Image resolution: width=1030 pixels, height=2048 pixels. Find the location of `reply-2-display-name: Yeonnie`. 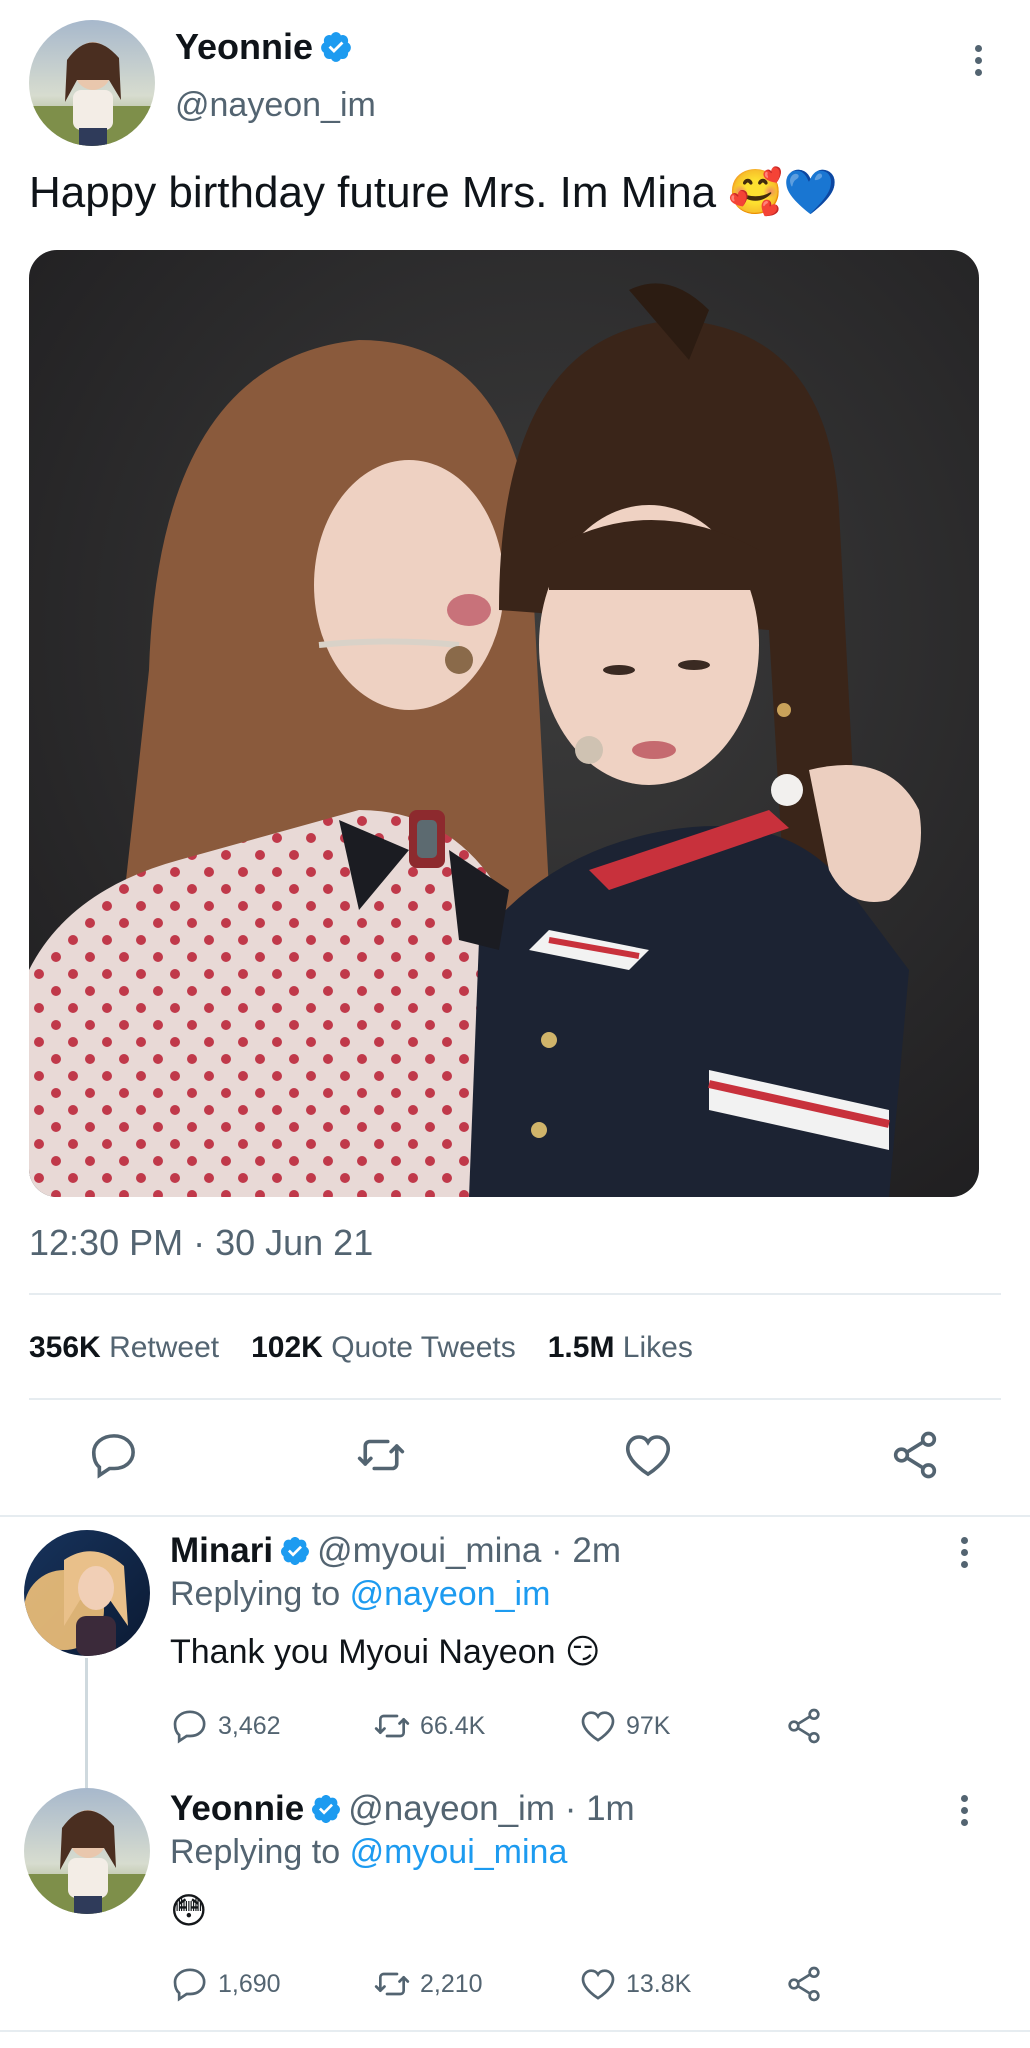

reply-2-display-name: Yeonnie is located at coordinates (237, 1809).